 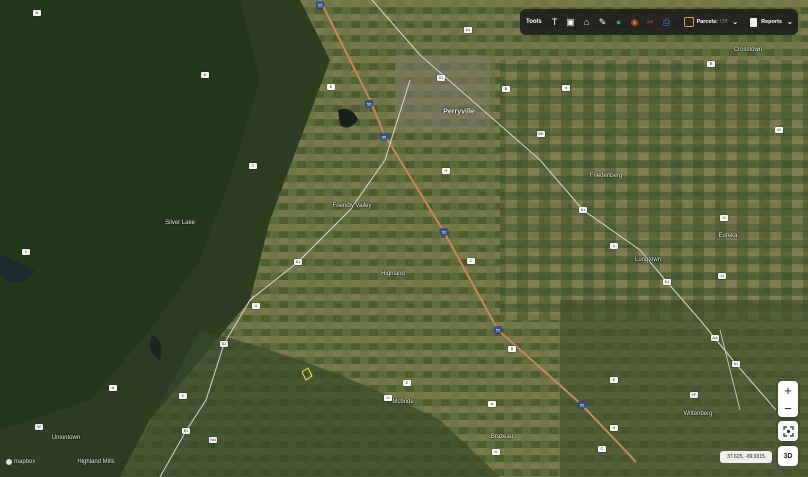 I want to click on map-toolbar: Tools T ▣ ⌂ ✎ ● ◉ ✂ ⎙ Parcels: Off ⌄ Reports ⌄, so click(x=659, y=22).